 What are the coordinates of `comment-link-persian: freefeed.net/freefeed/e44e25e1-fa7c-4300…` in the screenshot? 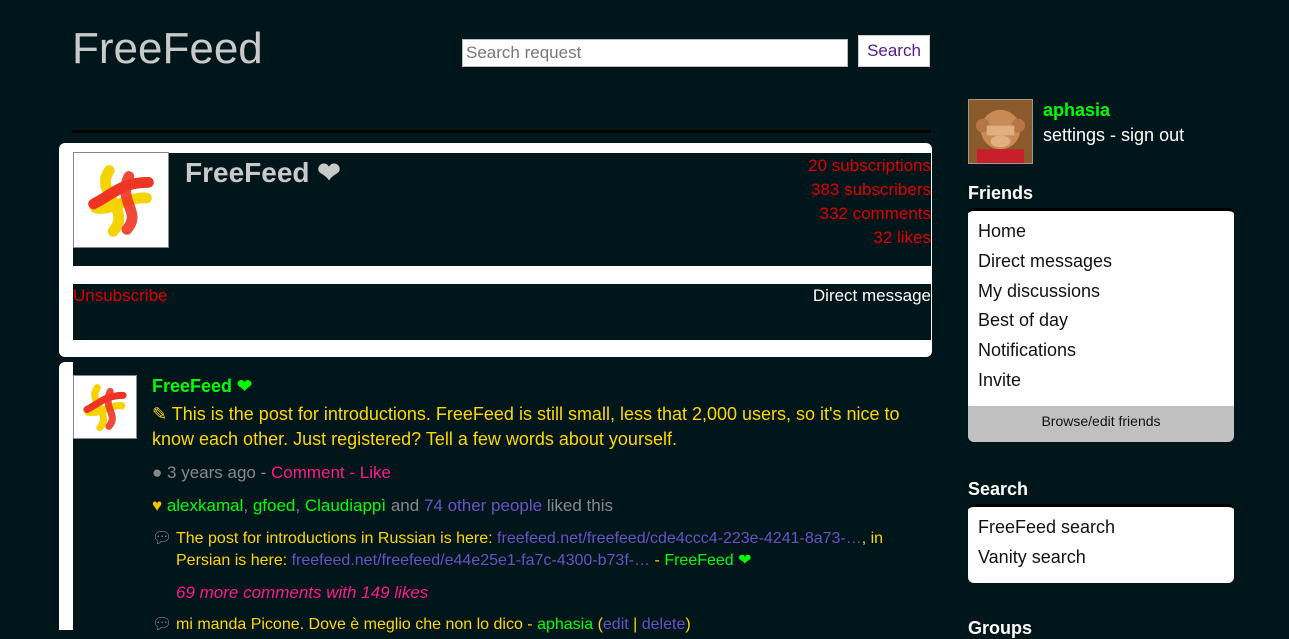 It's located at (471, 560).